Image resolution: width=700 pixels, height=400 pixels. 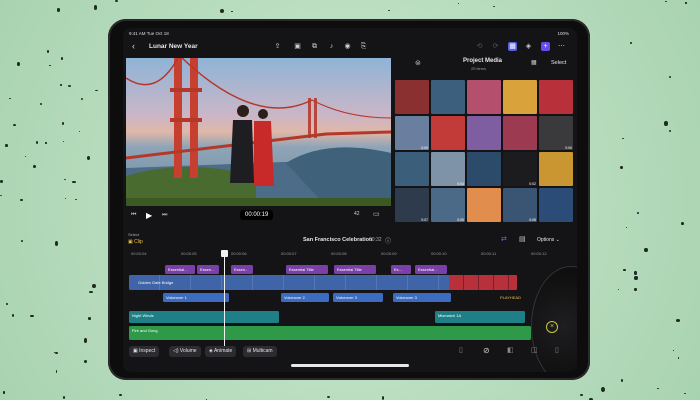 What do you see at coordinates (412, 133) in the screenshot?
I see `media-thumbnail: 0:09` at bounding box center [412, 133].